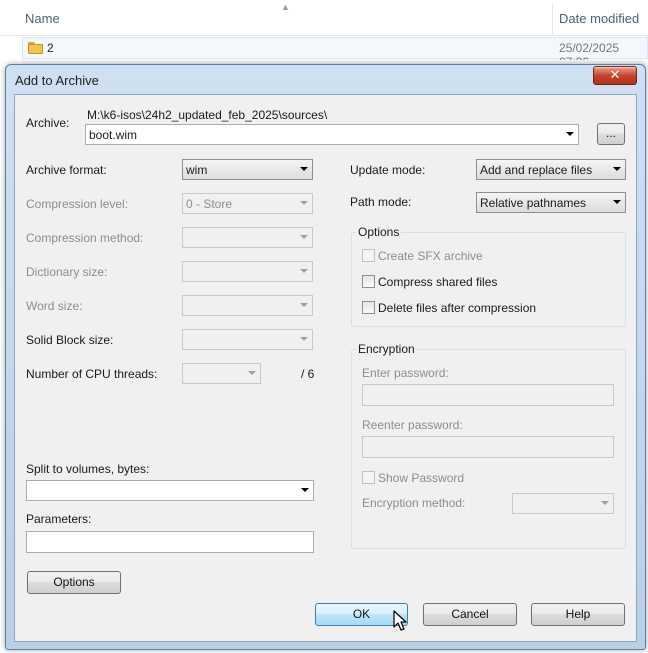 This screenshot has height=653, width=648. I want to click on create-sfx-checkbox, so click(368, 255).